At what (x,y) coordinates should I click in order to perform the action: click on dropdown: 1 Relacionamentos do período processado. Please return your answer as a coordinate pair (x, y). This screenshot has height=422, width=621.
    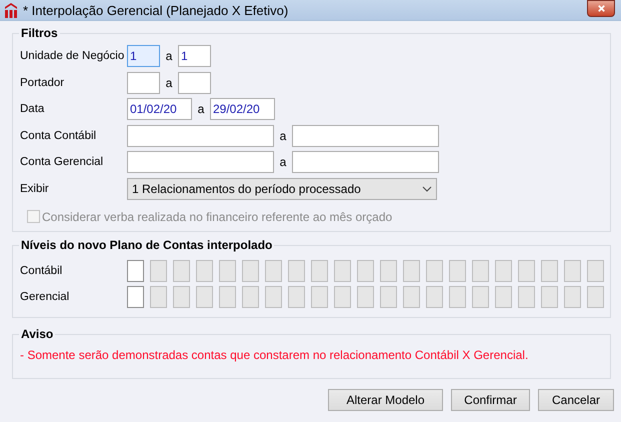
    Looking at the image, I should click on (282, 189).